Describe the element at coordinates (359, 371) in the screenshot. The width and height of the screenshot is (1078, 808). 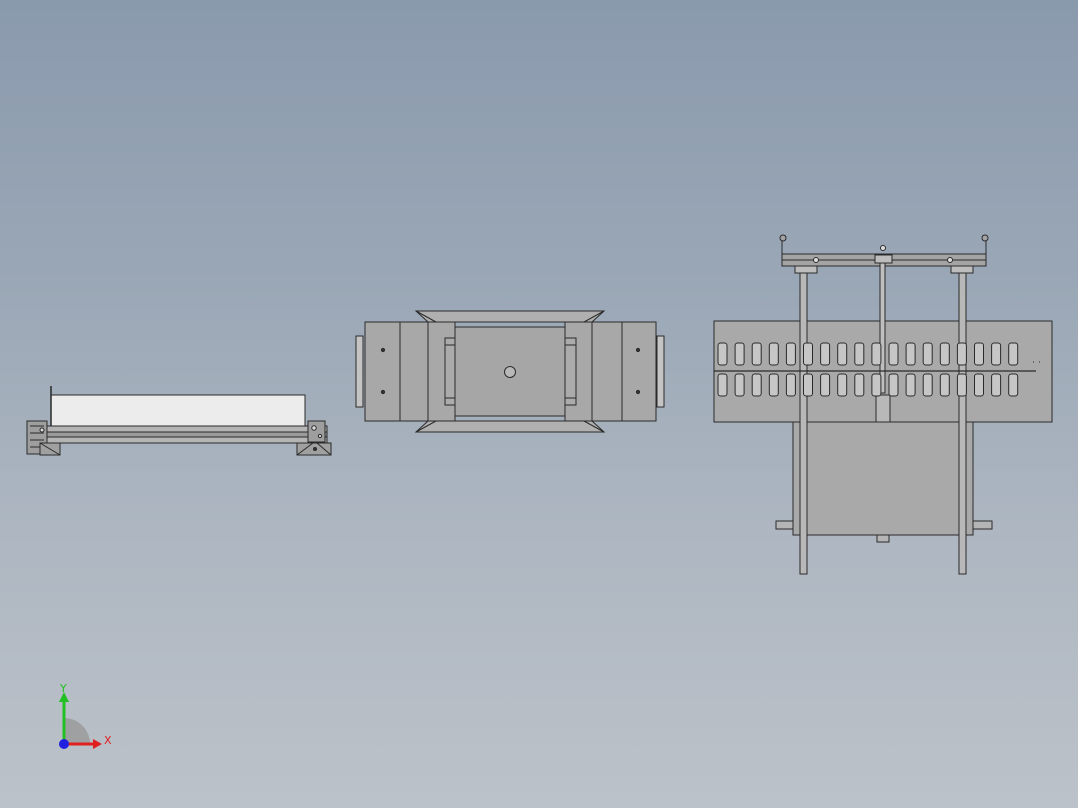
I see `top-view-left-rod` at that location.